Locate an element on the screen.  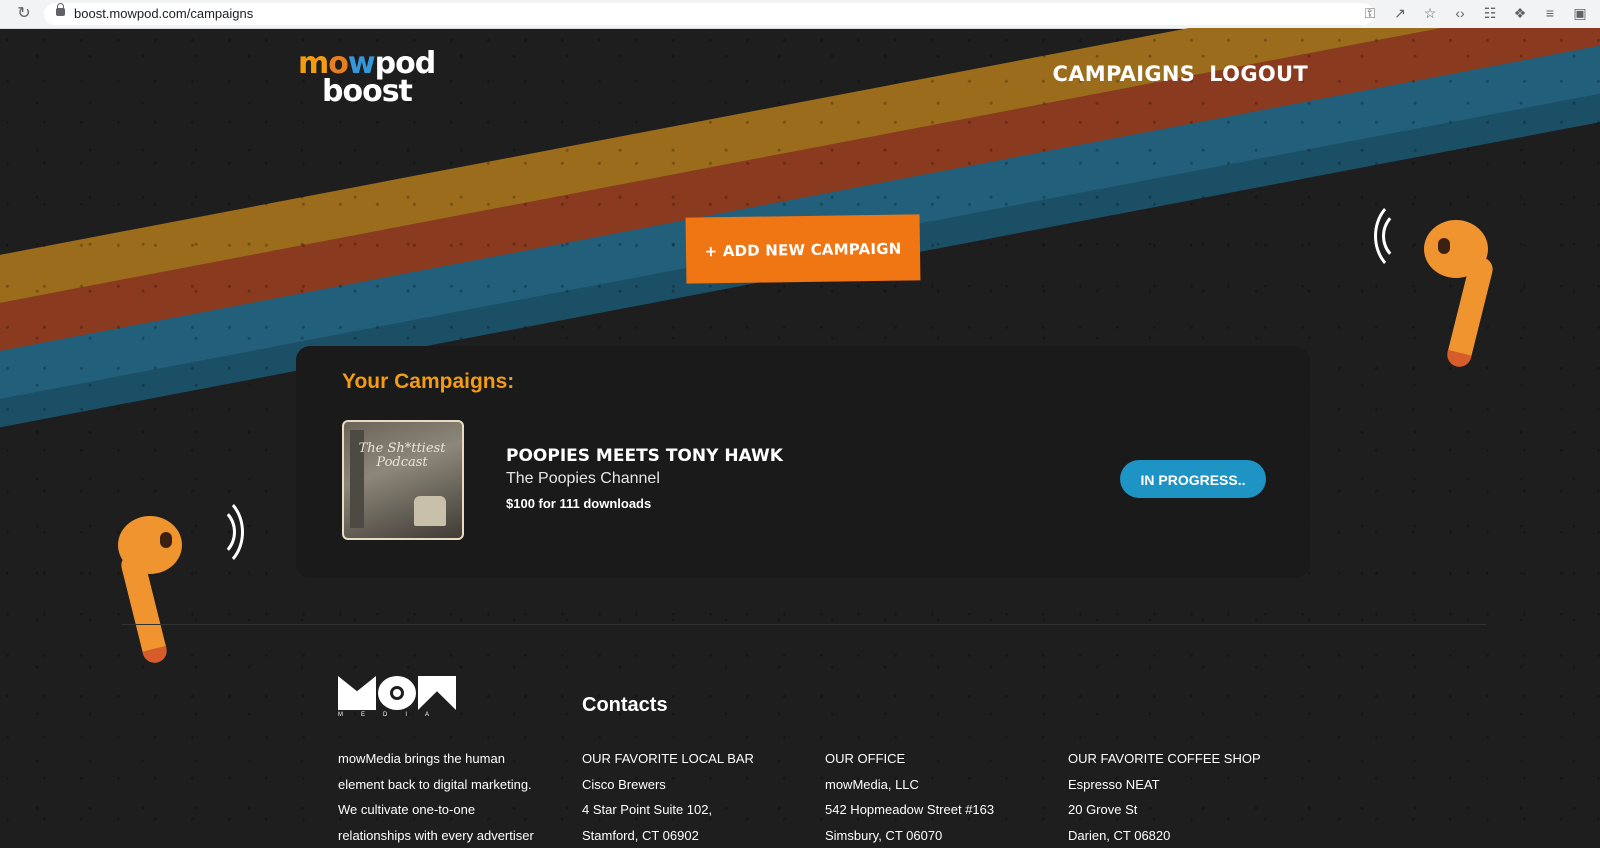
footer-divider is located at coordinates (804, 624).